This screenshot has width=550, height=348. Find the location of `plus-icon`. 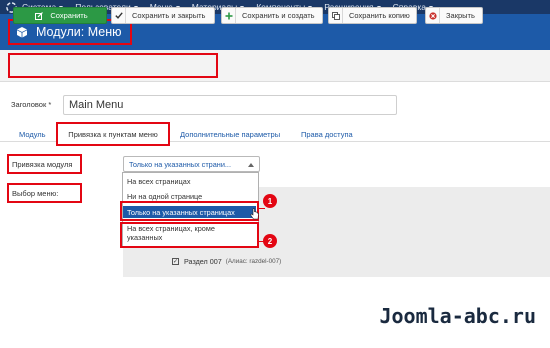

plus-icon is located at coordinates (229, 15).